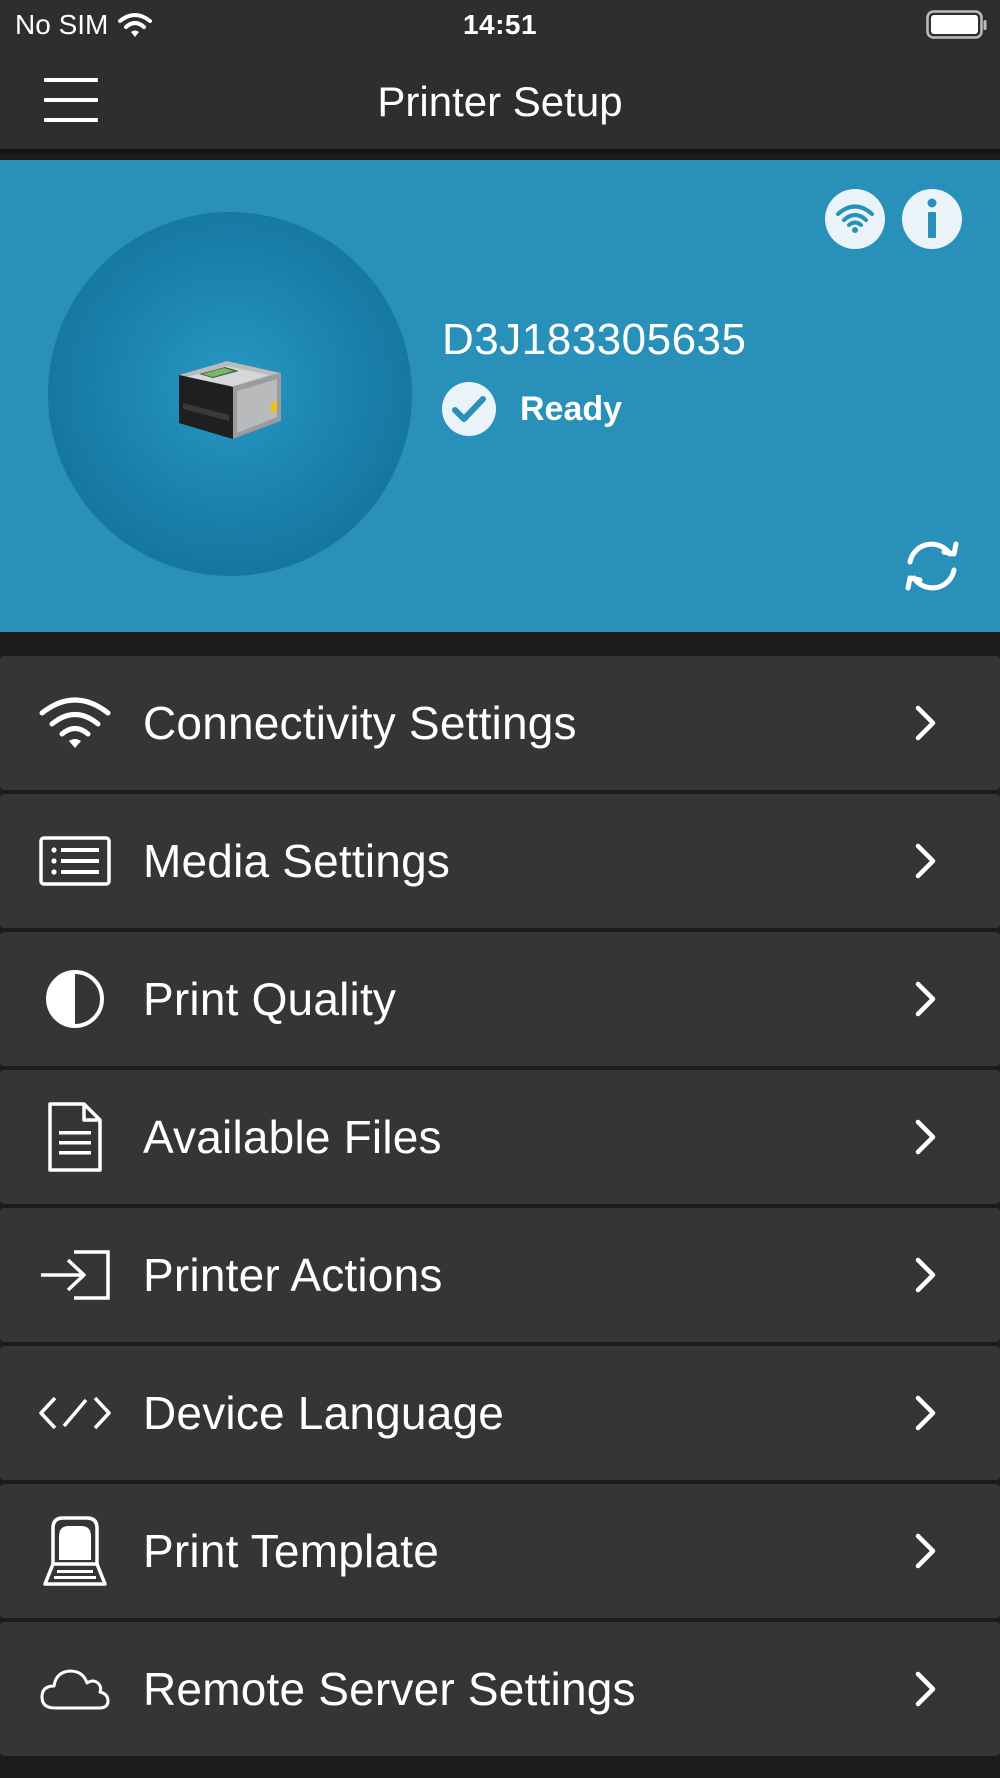  I want to click on page-title: Printer Setup, so click(500, 101).